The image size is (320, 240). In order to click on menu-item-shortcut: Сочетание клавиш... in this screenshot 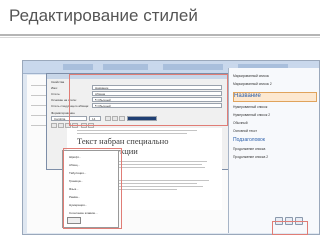, I will do `click(83, 213)`.